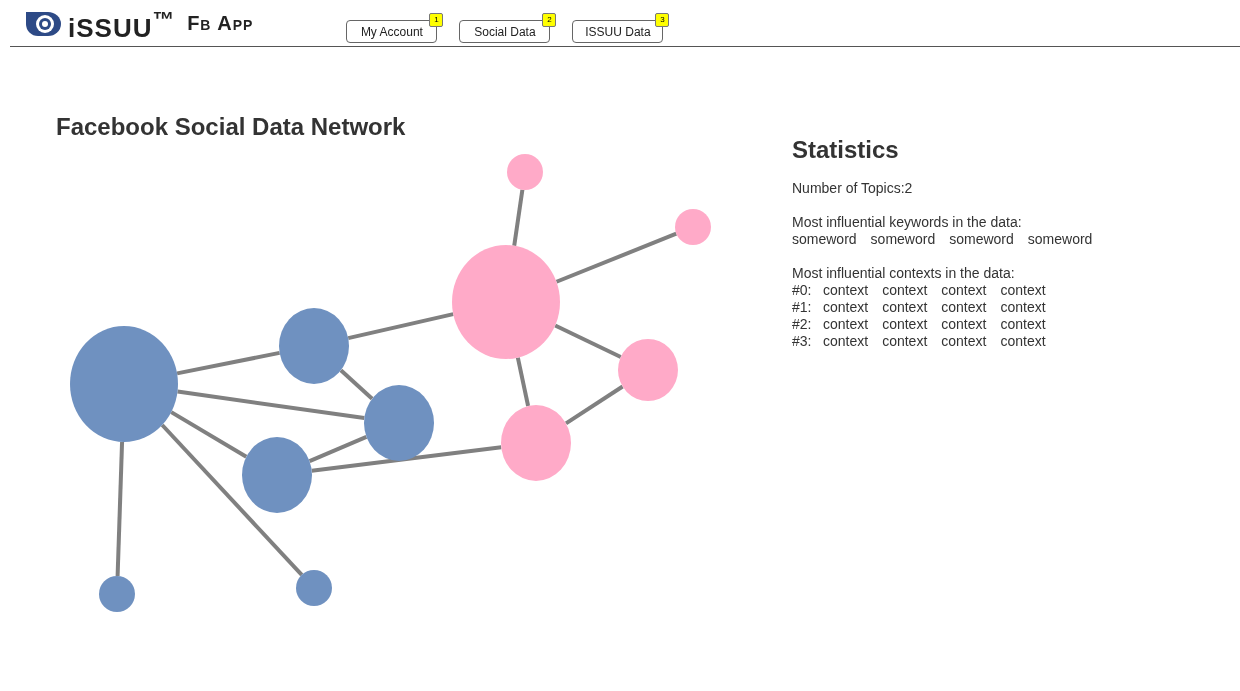  Describe the element at coordinates (122, 24) in the screenshot. I see `brand-name: iSSUU$^{™}$` at that location.